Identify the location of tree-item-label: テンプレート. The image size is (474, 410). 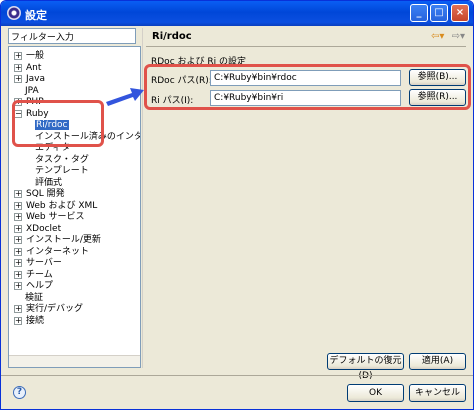
(62, 171).